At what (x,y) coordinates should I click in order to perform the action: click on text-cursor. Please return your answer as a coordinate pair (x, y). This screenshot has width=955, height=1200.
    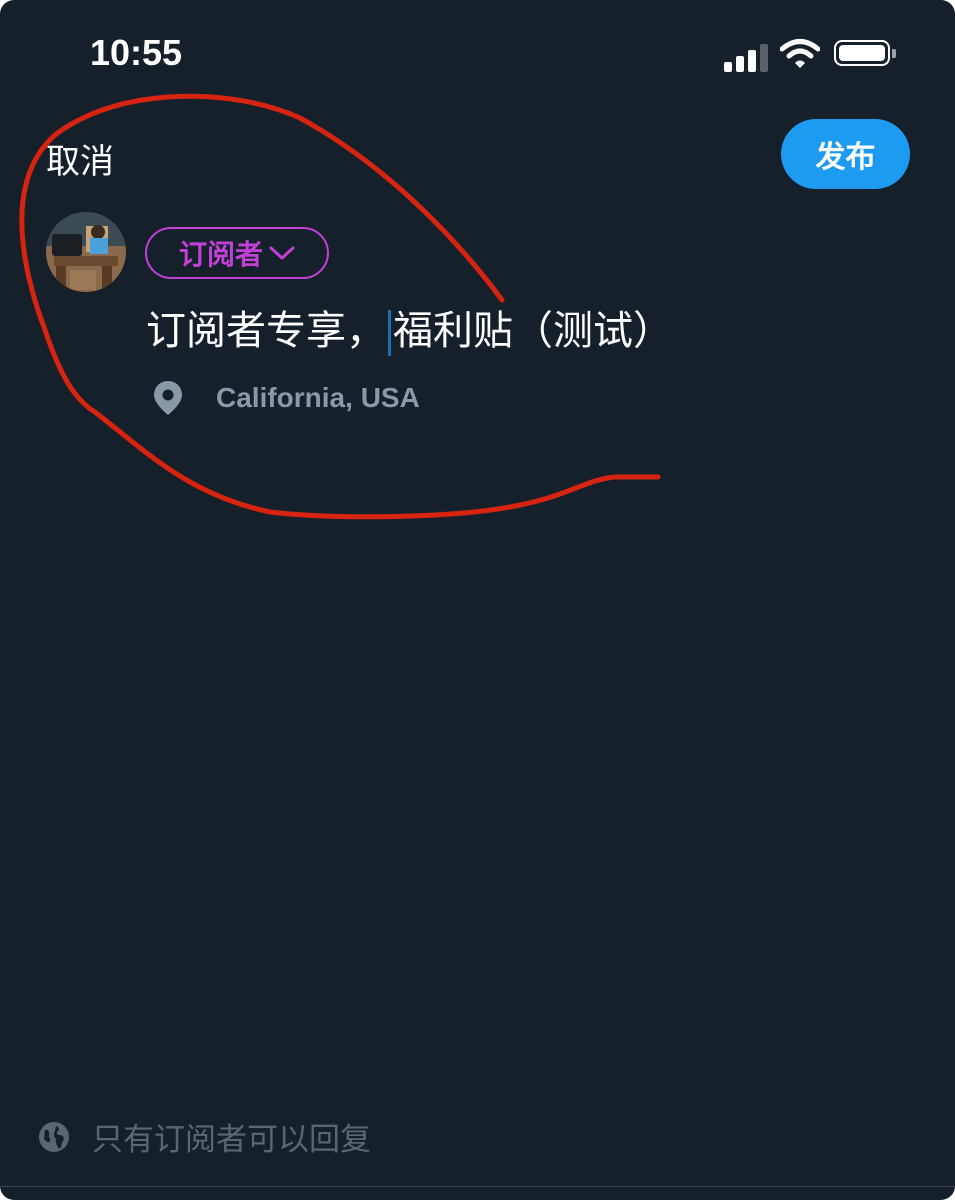
    Looking at the image, I should click on (389, 333).